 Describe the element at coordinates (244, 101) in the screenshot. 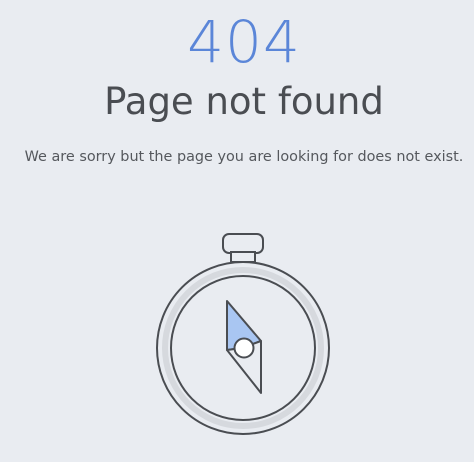

I see `page-title: Page not found` at that location.